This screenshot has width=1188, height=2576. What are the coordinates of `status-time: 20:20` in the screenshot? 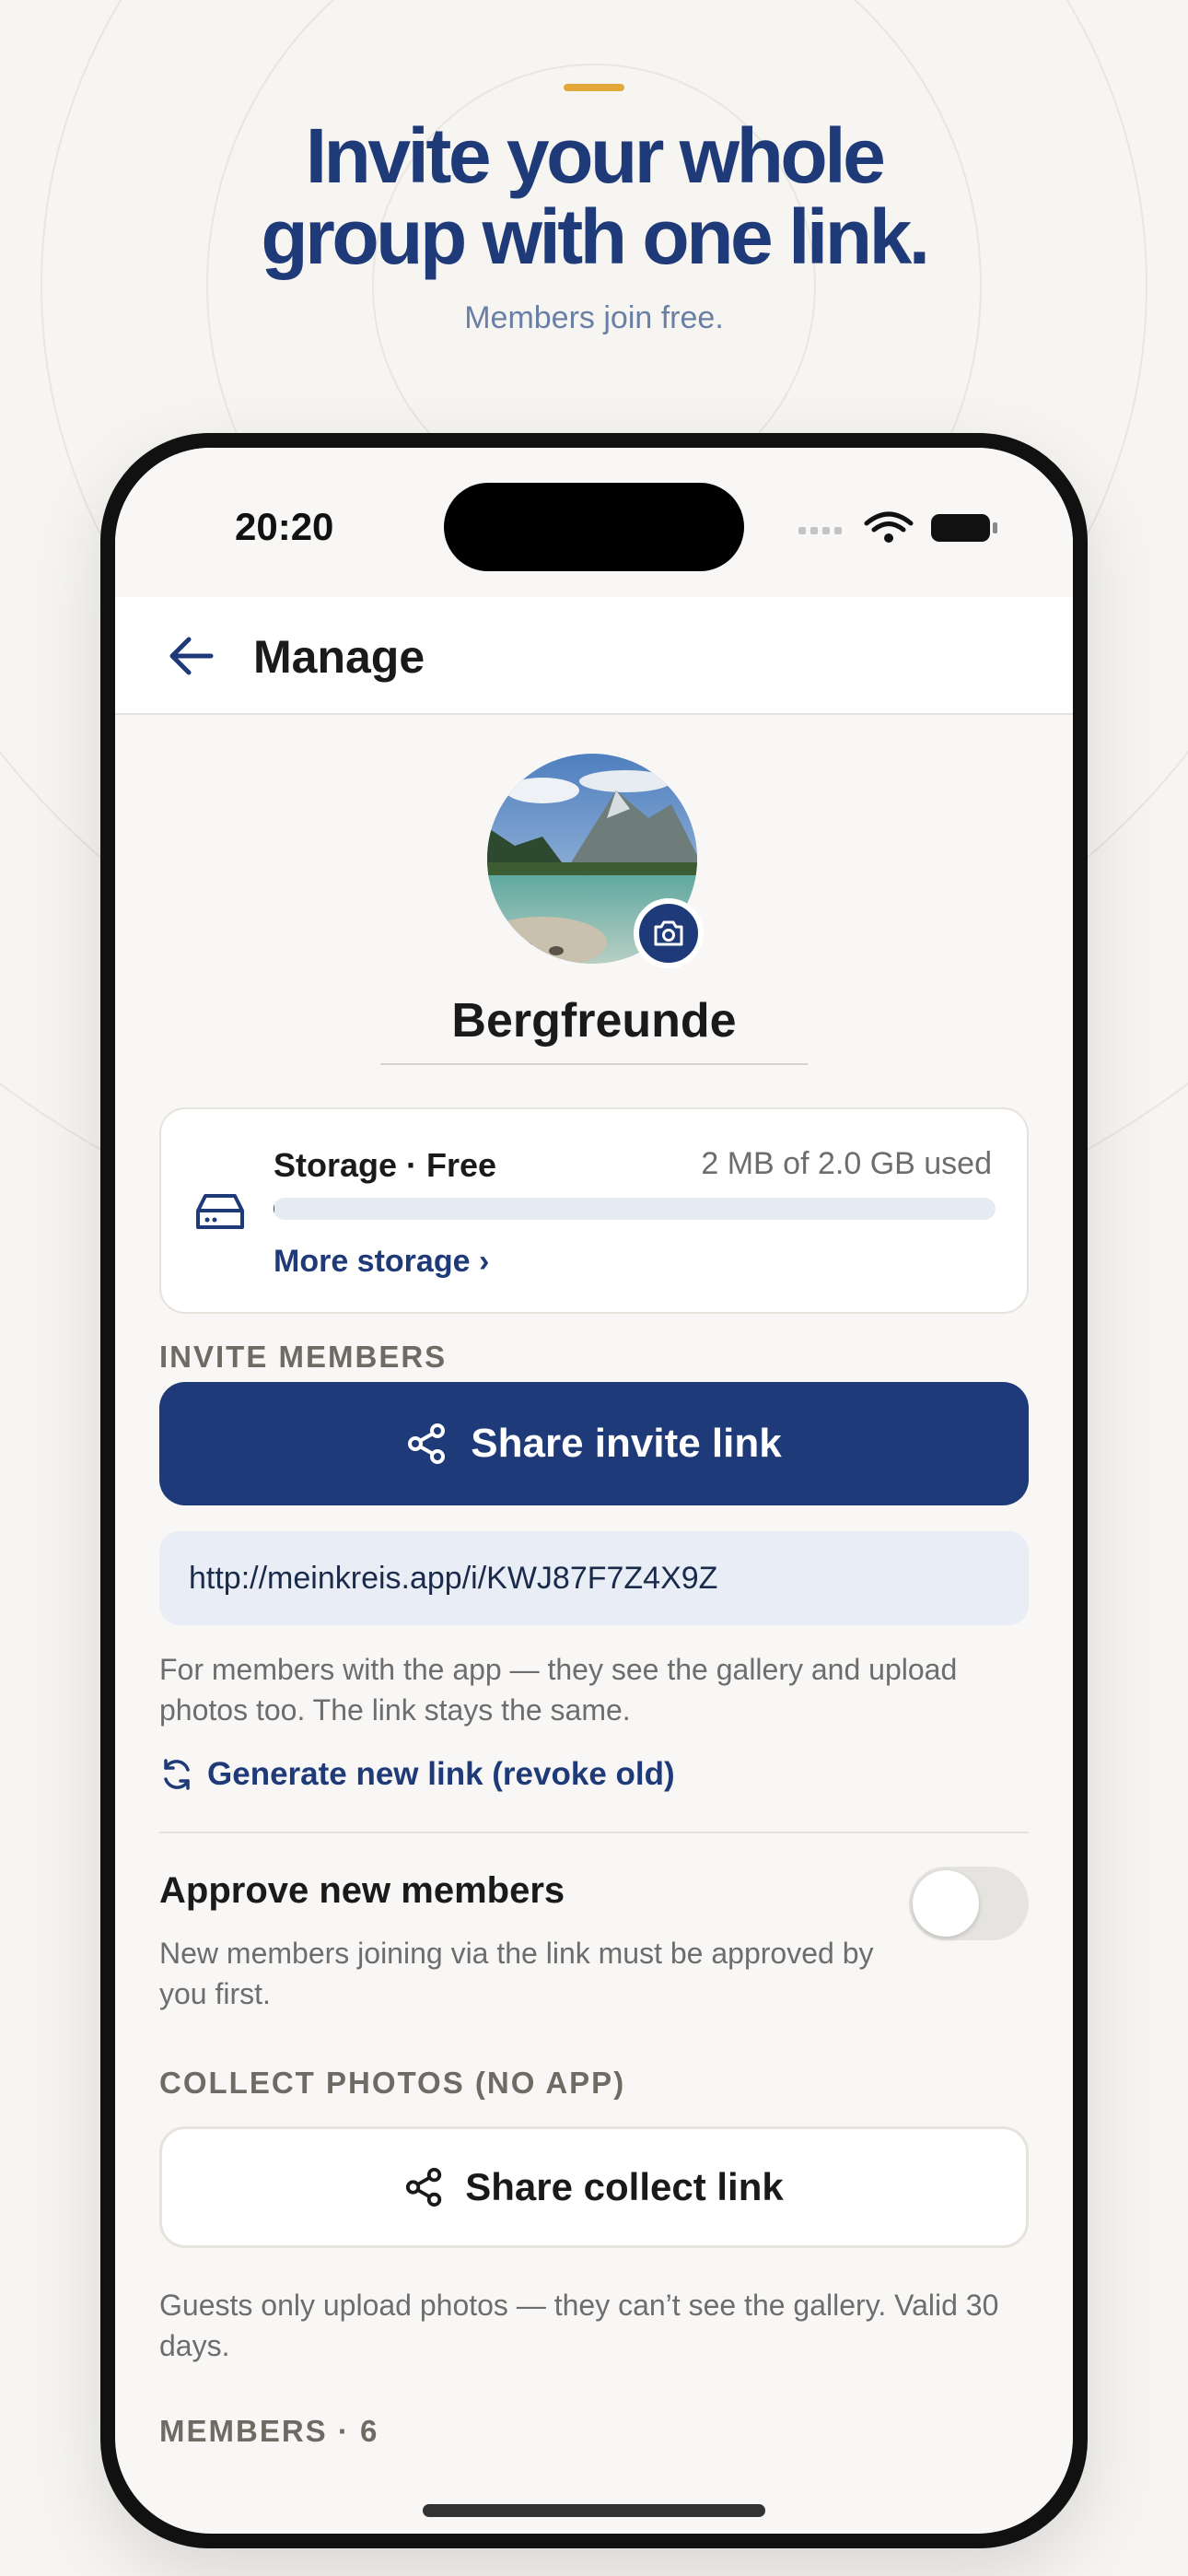 It's located at (284, 526).